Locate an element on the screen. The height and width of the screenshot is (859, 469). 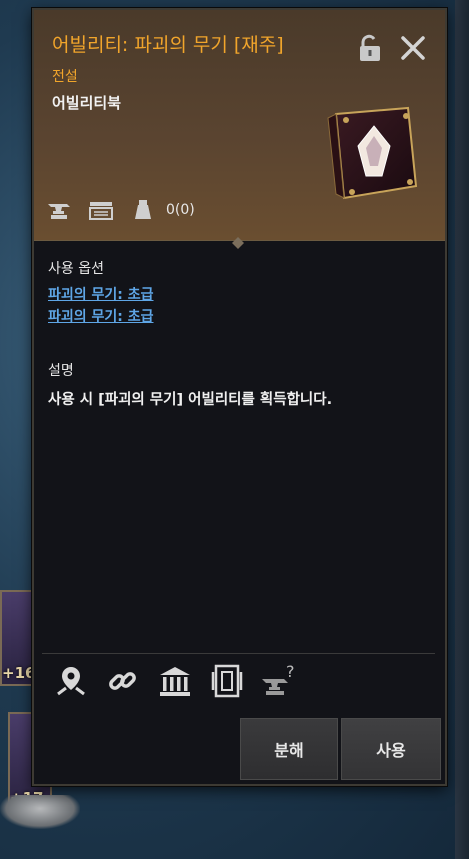
durability-value: 0(0) is located at coordinates (180, 210).